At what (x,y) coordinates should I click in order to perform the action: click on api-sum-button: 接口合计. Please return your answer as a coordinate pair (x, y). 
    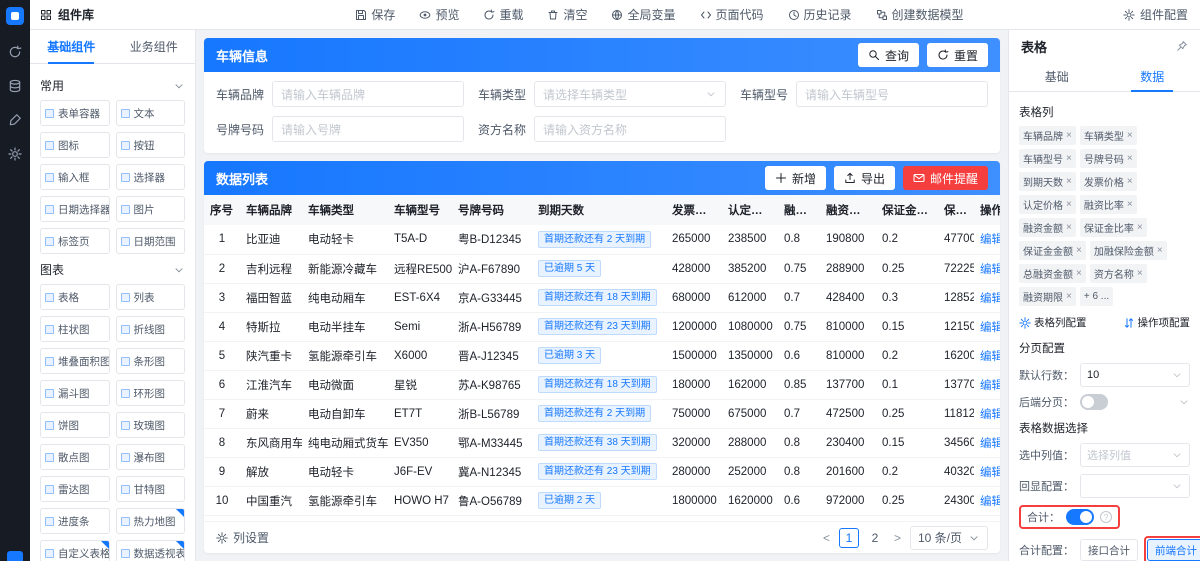
    Looking at the image, I should click on (1109, 550).